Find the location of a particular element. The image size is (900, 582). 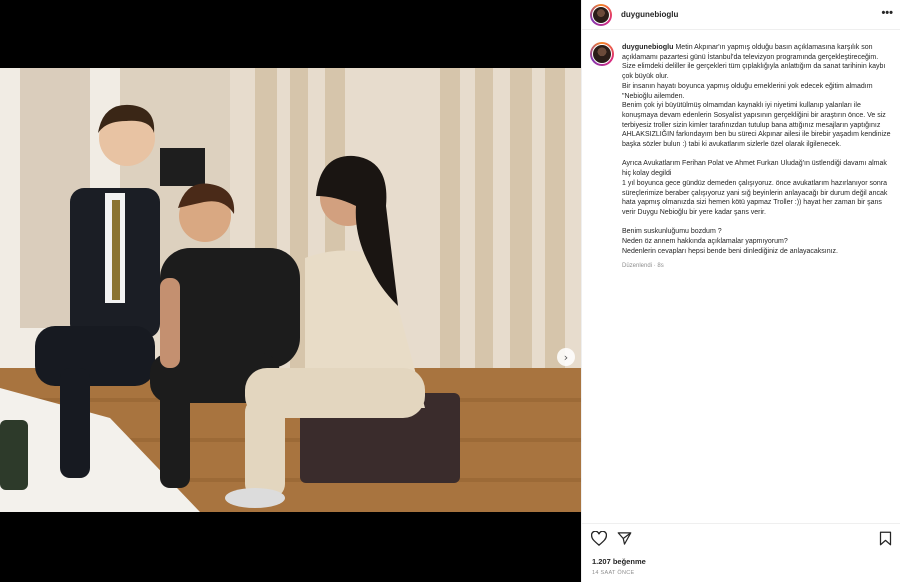

carousel-next-button: › is located at coordinates (566, 357).